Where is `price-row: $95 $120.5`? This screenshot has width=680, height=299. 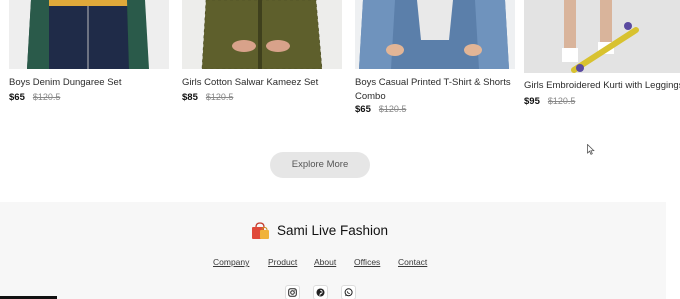 price-row: $95 $120.5 is located at coordinates (549, 101).